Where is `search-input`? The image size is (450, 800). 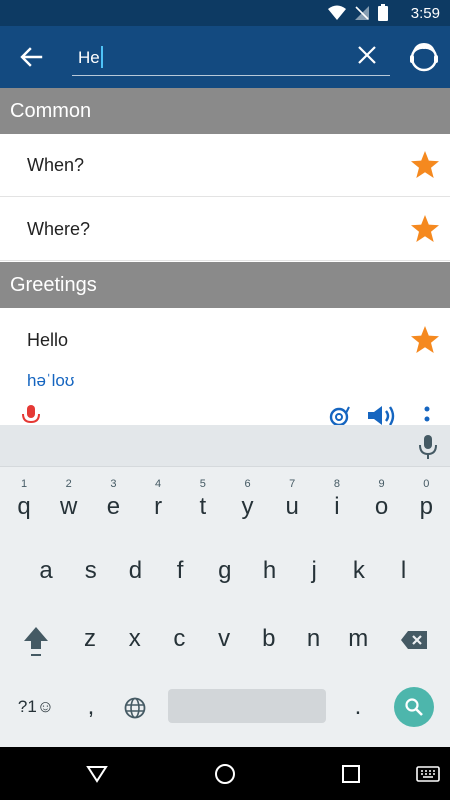
search-input is located at coordinates (213, 58).